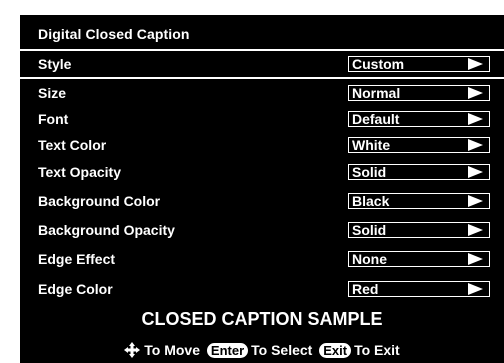 The width and height of the screenshot is (504, 363). I want to click on text-opacity-label: Text Opacity, so click(79, 172).